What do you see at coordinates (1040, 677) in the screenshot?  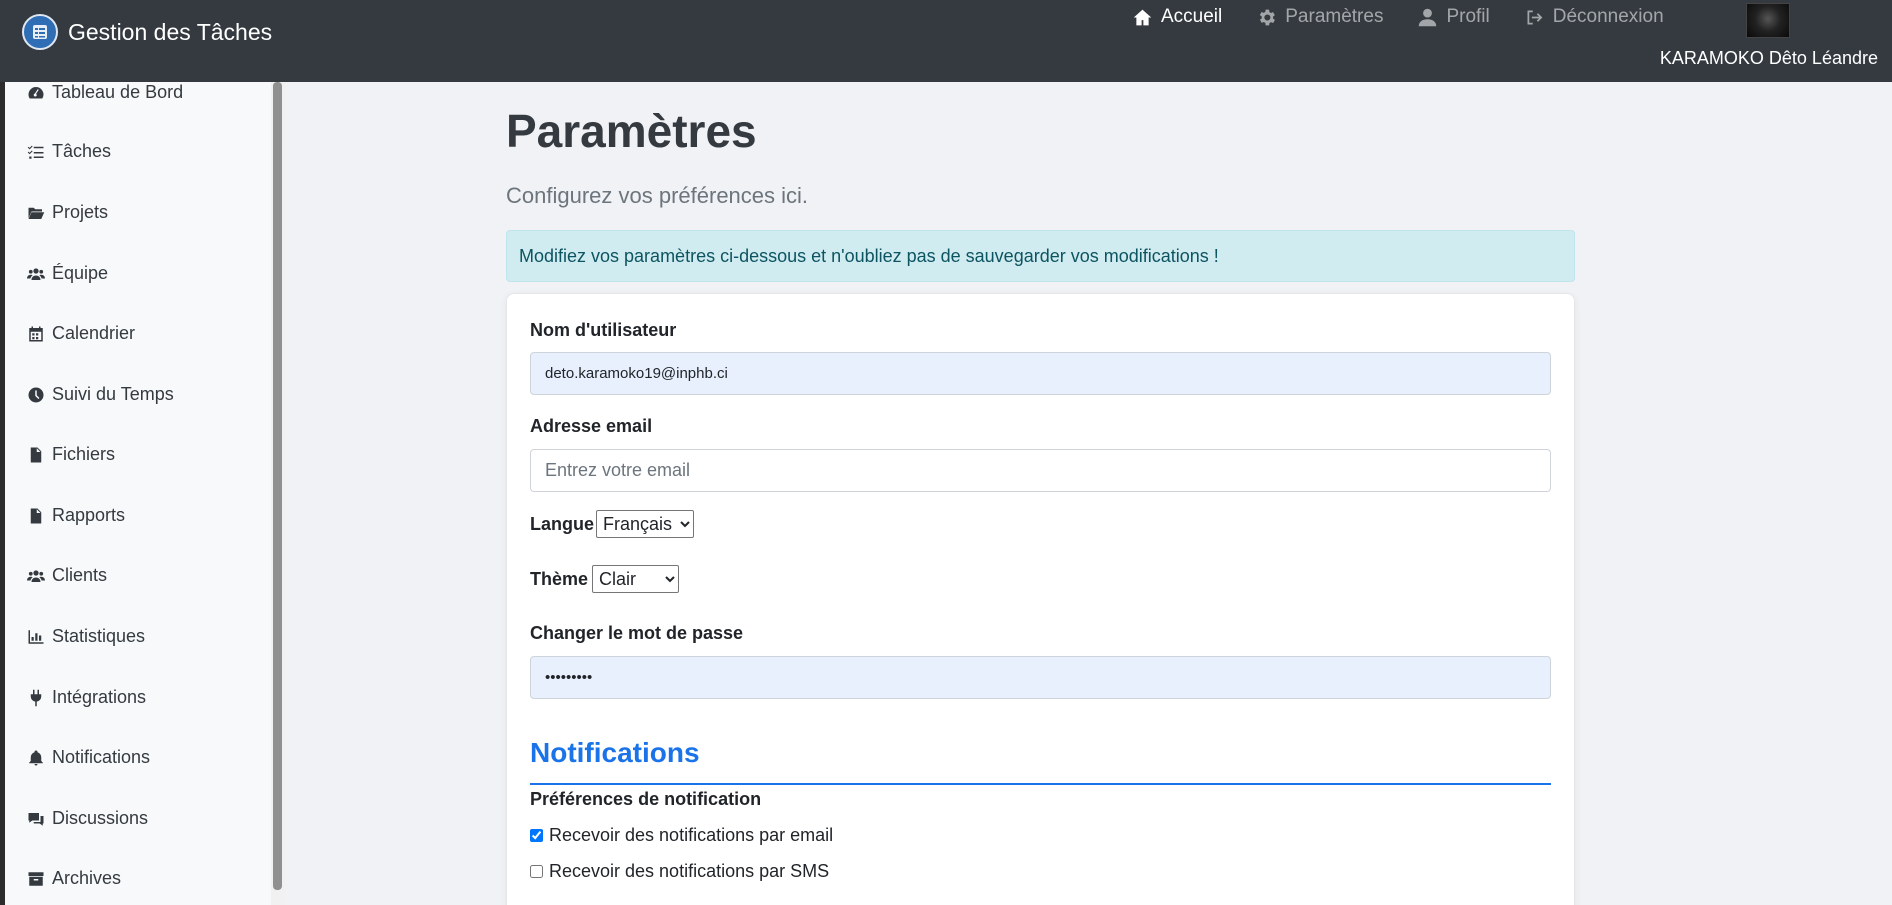 I see `password-field` at bounding box center [1040, 677].